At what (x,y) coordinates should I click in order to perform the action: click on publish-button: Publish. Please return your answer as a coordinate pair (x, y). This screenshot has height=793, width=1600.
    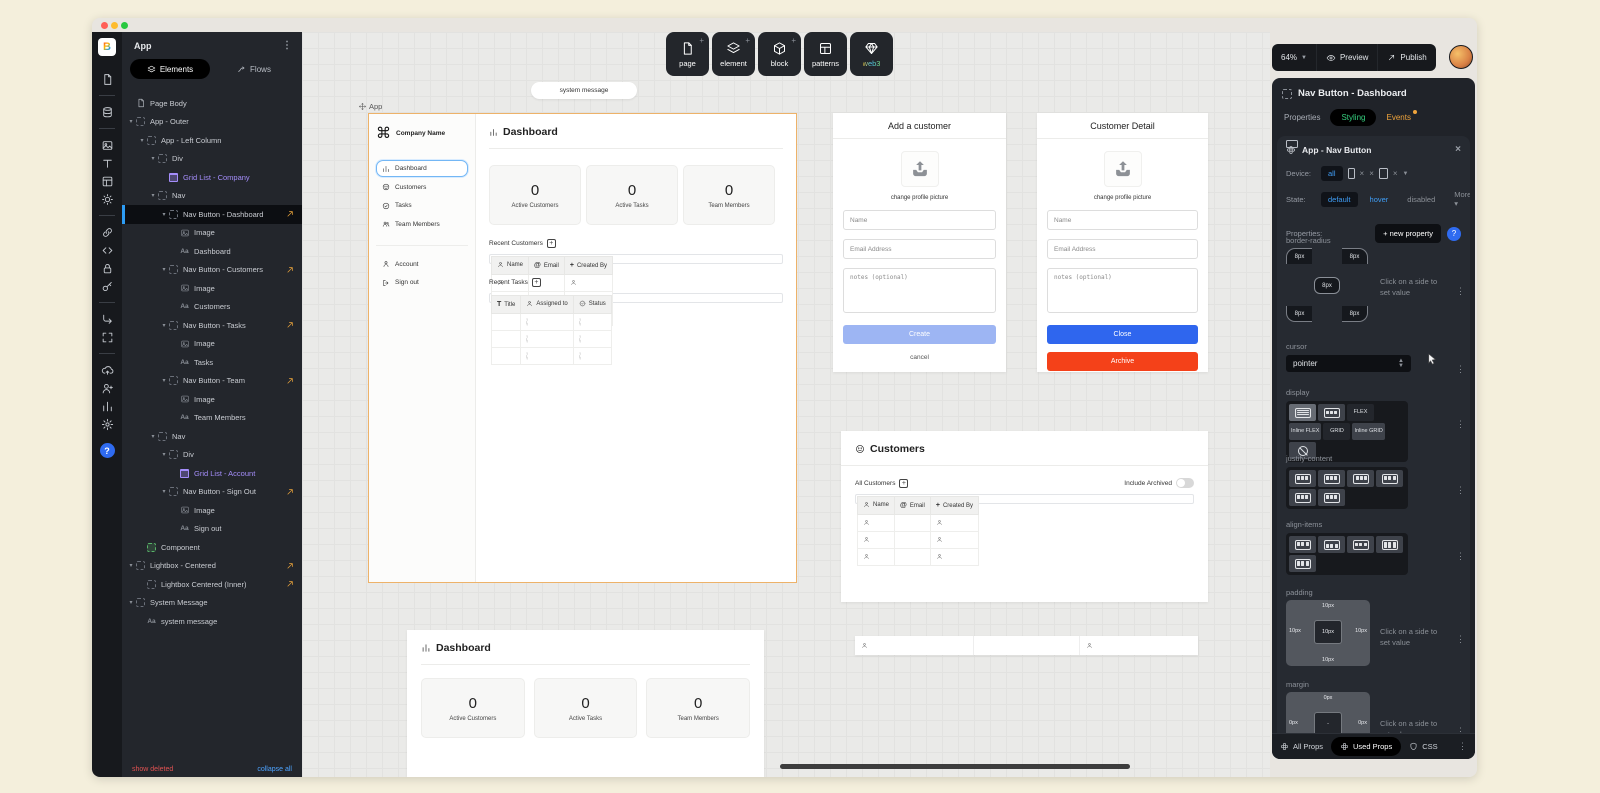
    Looking at the image, I should click on (1406, 57).